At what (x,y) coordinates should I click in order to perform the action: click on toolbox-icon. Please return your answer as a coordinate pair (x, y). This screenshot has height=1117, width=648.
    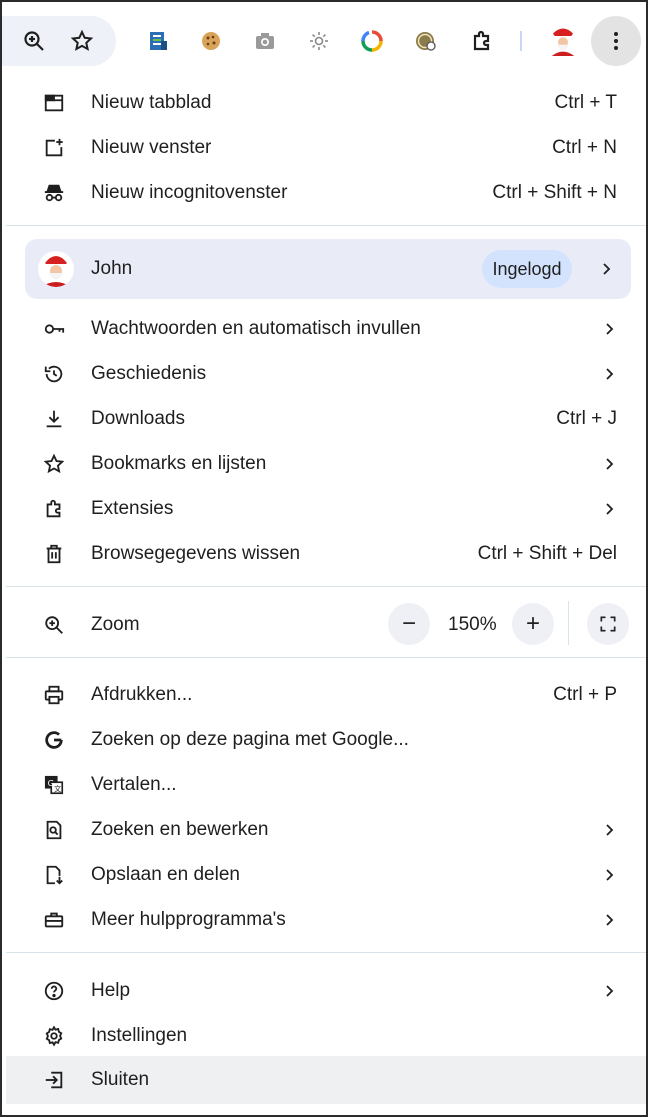
    Looking at the image, I should click on (54, 920).